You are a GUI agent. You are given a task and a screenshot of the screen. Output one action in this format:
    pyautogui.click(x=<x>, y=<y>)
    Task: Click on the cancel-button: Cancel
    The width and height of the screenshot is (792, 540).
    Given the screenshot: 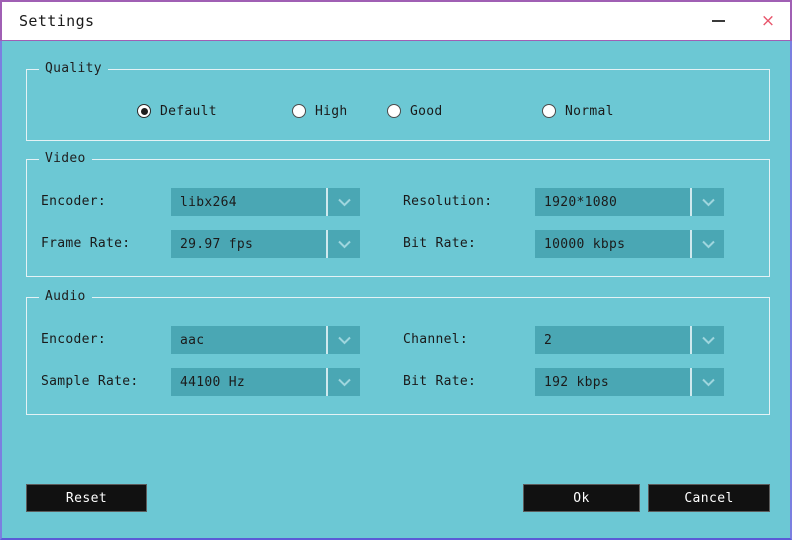 What is the action you would take?
    pyautogui.click(x=709, y=498)
    